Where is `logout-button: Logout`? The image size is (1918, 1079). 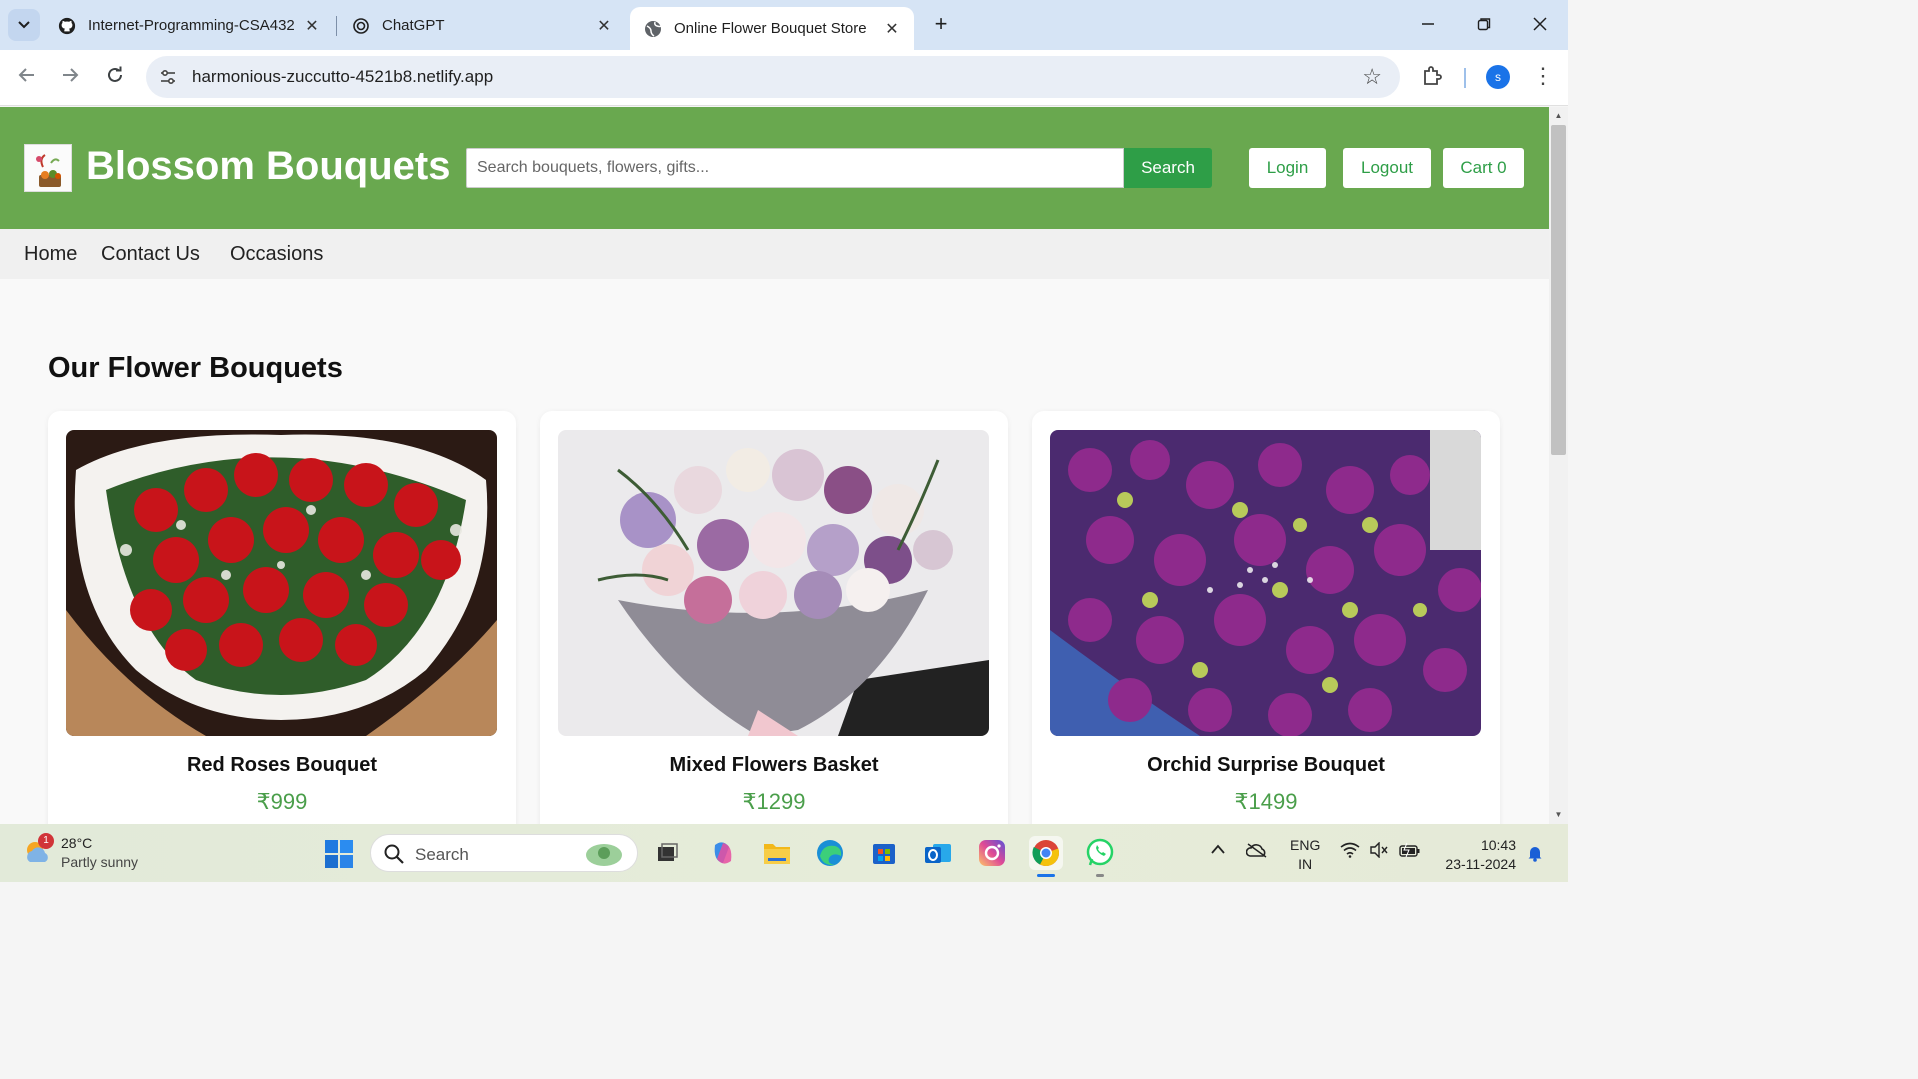
logout-button: Logout is located at coordinates (1387, 168).